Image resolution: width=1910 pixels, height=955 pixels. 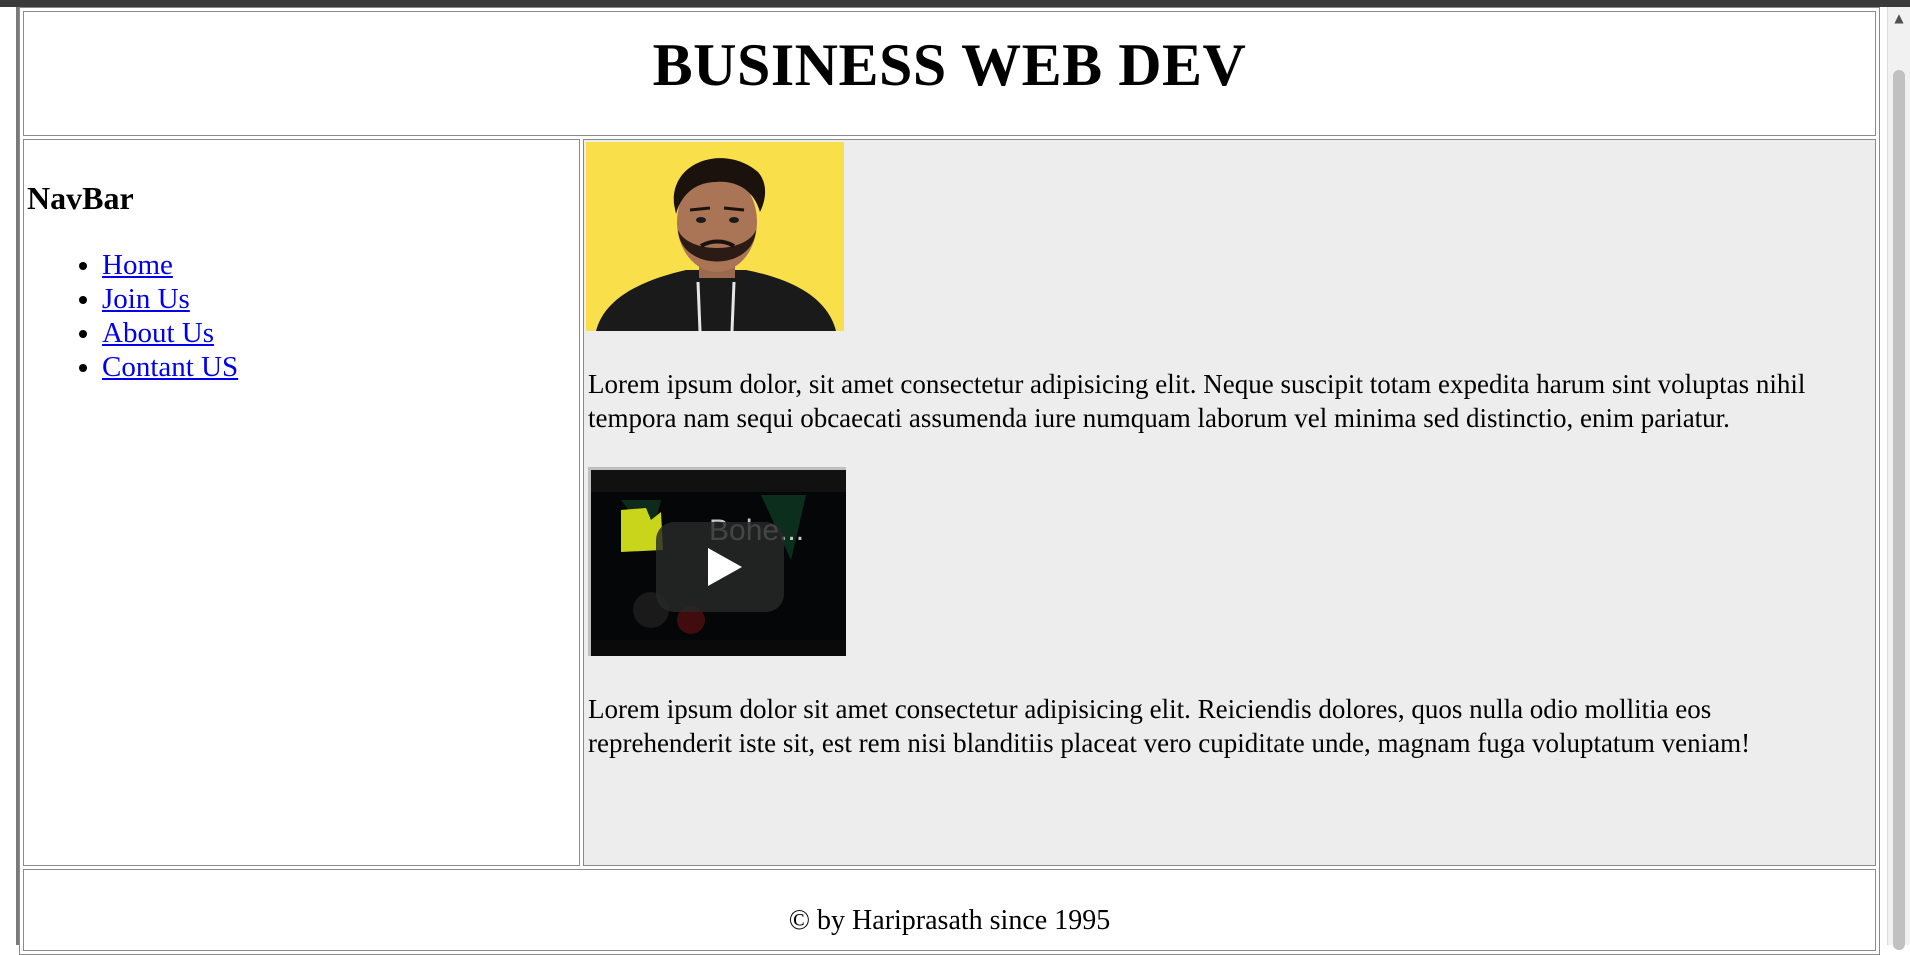 What do you see at coordinates (955, 3) in the screenshot?
I see `browser-top-edge` at bounding box center [955, 3].